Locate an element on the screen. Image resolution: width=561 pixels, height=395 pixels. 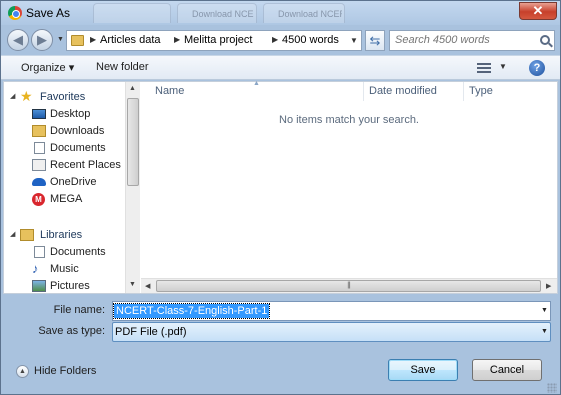
libraries-icon is located at coordinates (27, 235).